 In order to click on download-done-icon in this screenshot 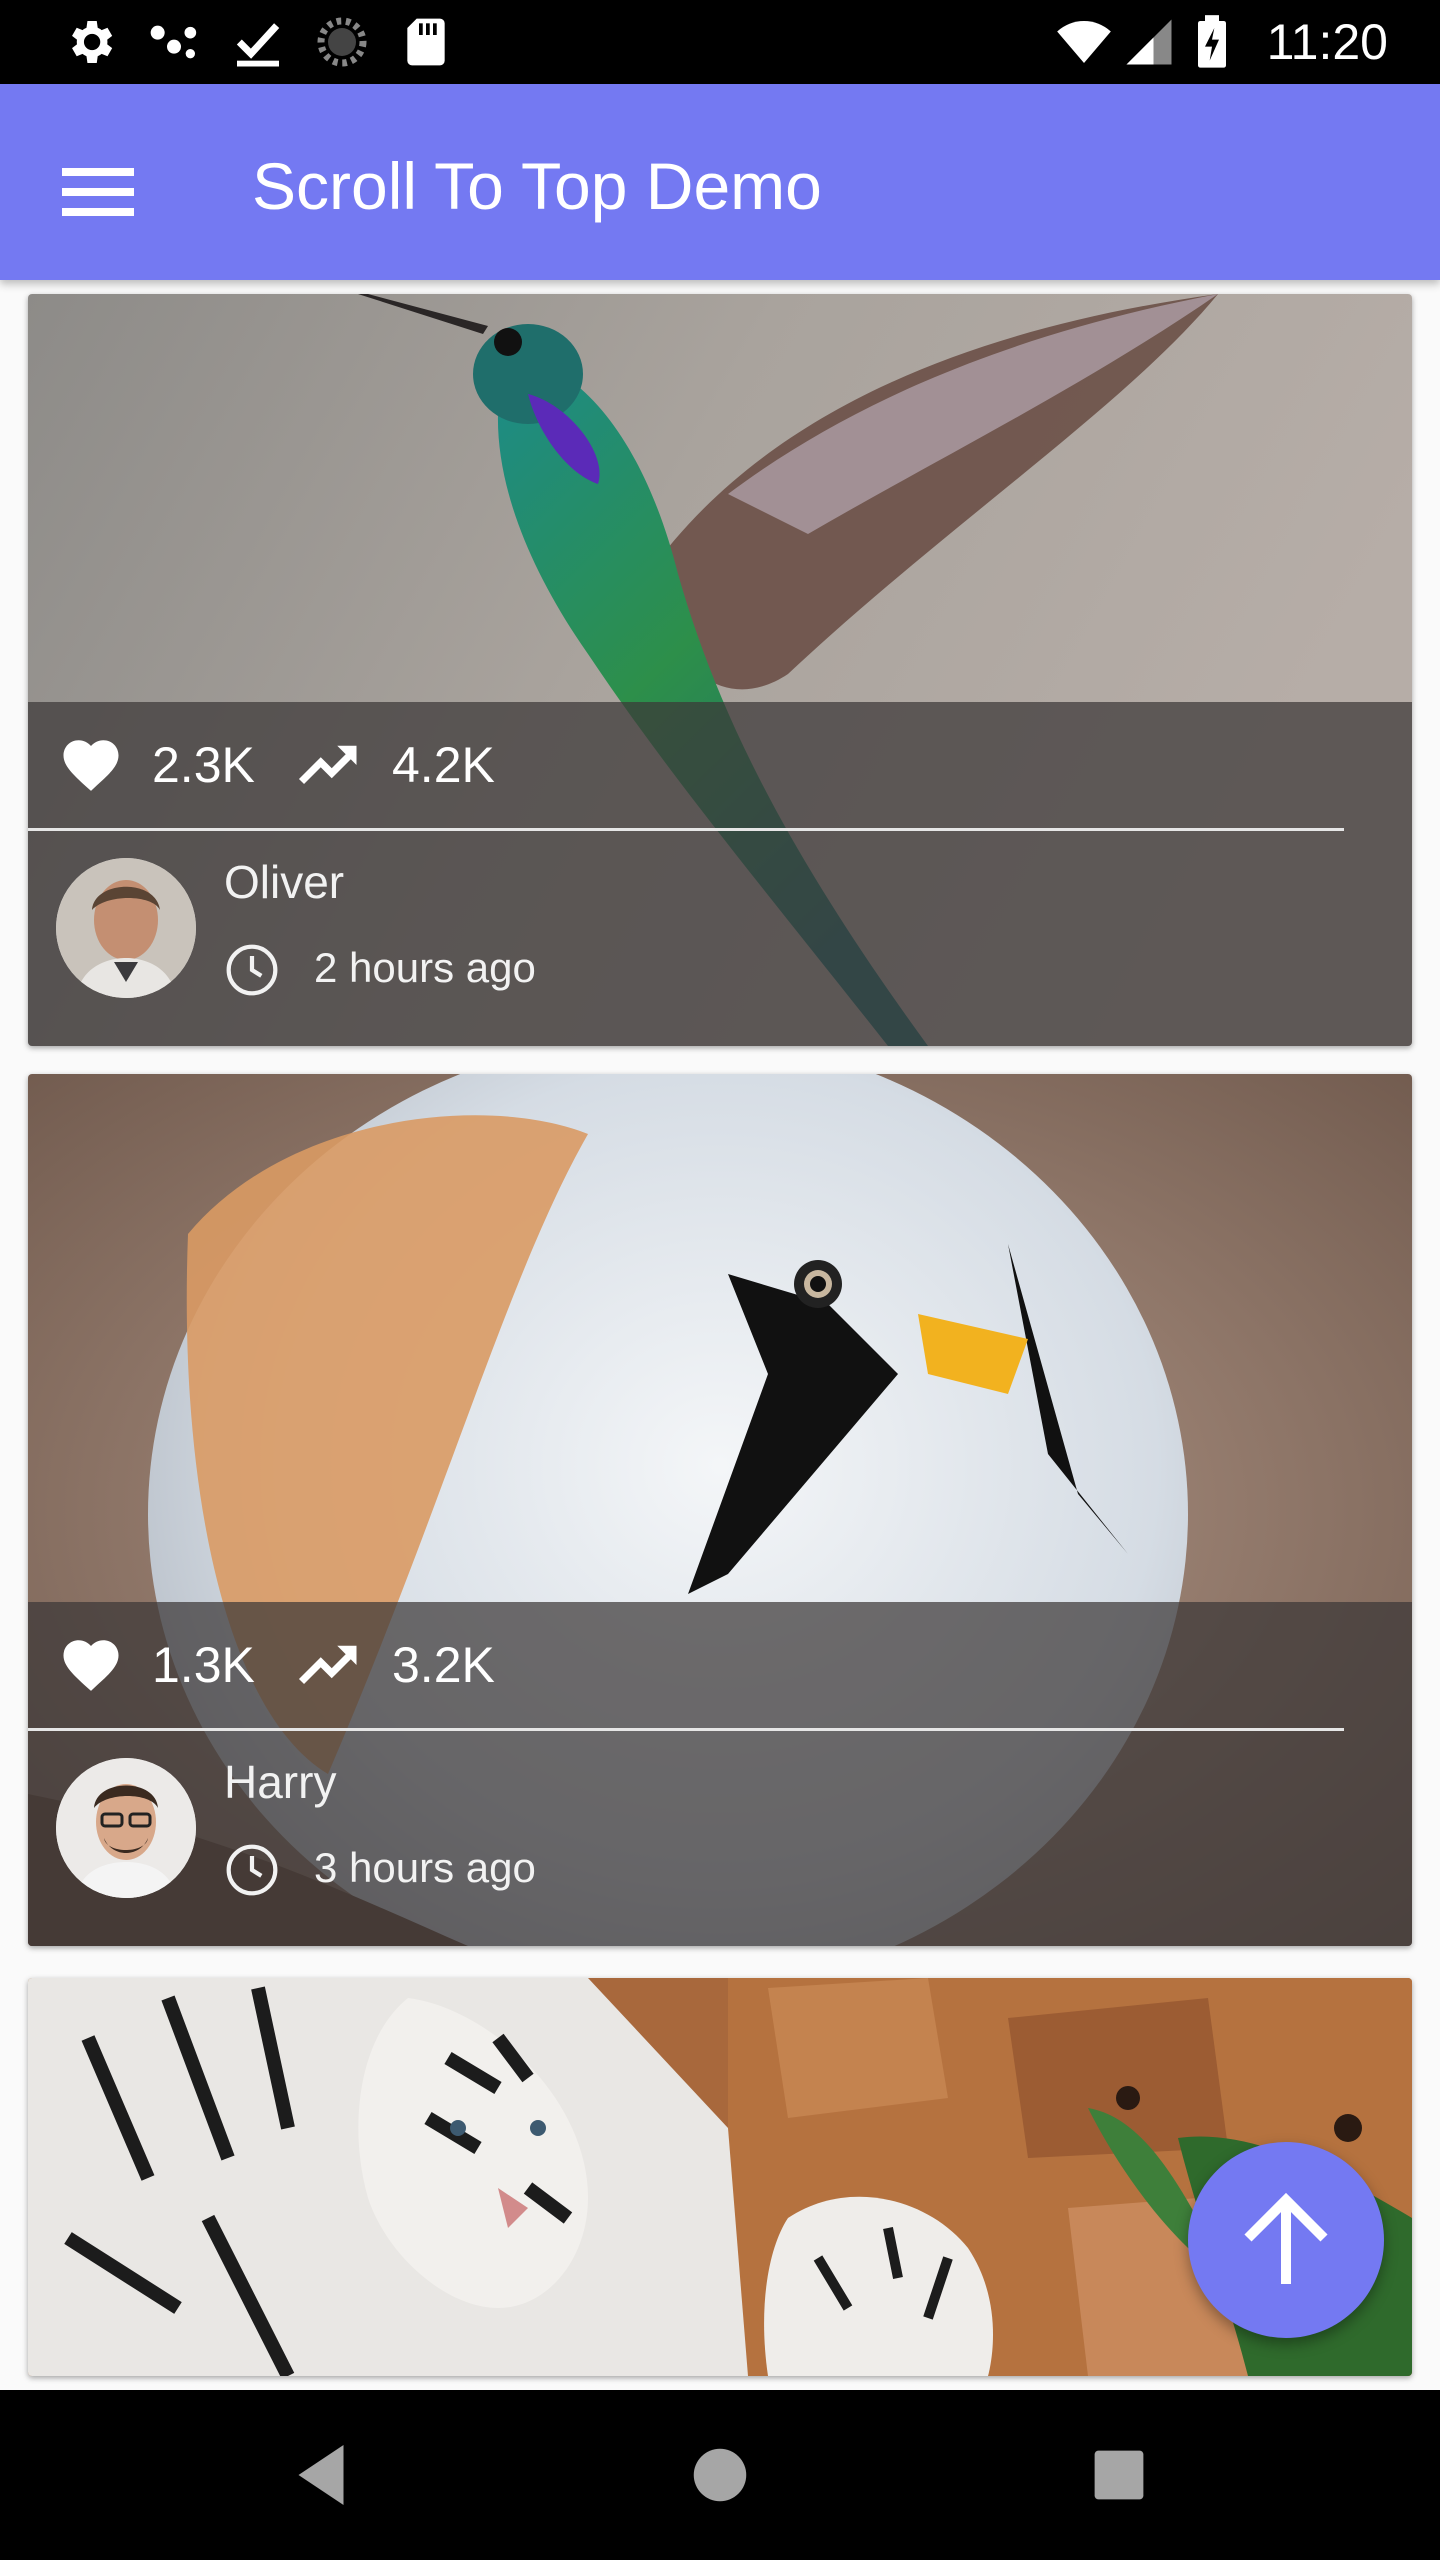, I will do `click(258, 45)`.